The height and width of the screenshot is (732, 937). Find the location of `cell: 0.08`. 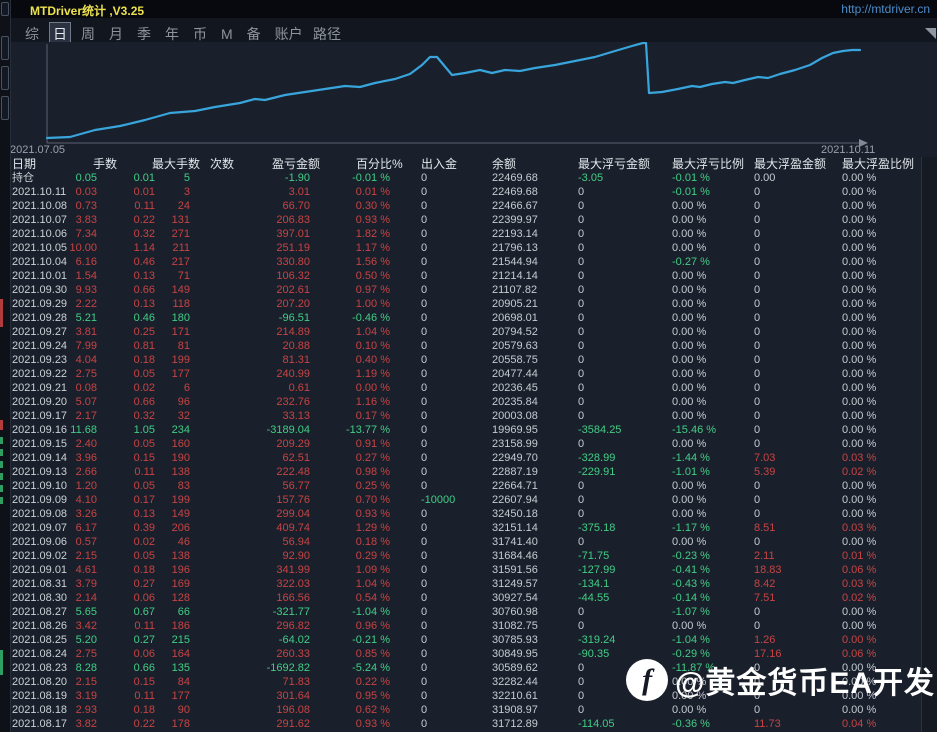

cell: 0.08 is located at coordinates (86, 388).